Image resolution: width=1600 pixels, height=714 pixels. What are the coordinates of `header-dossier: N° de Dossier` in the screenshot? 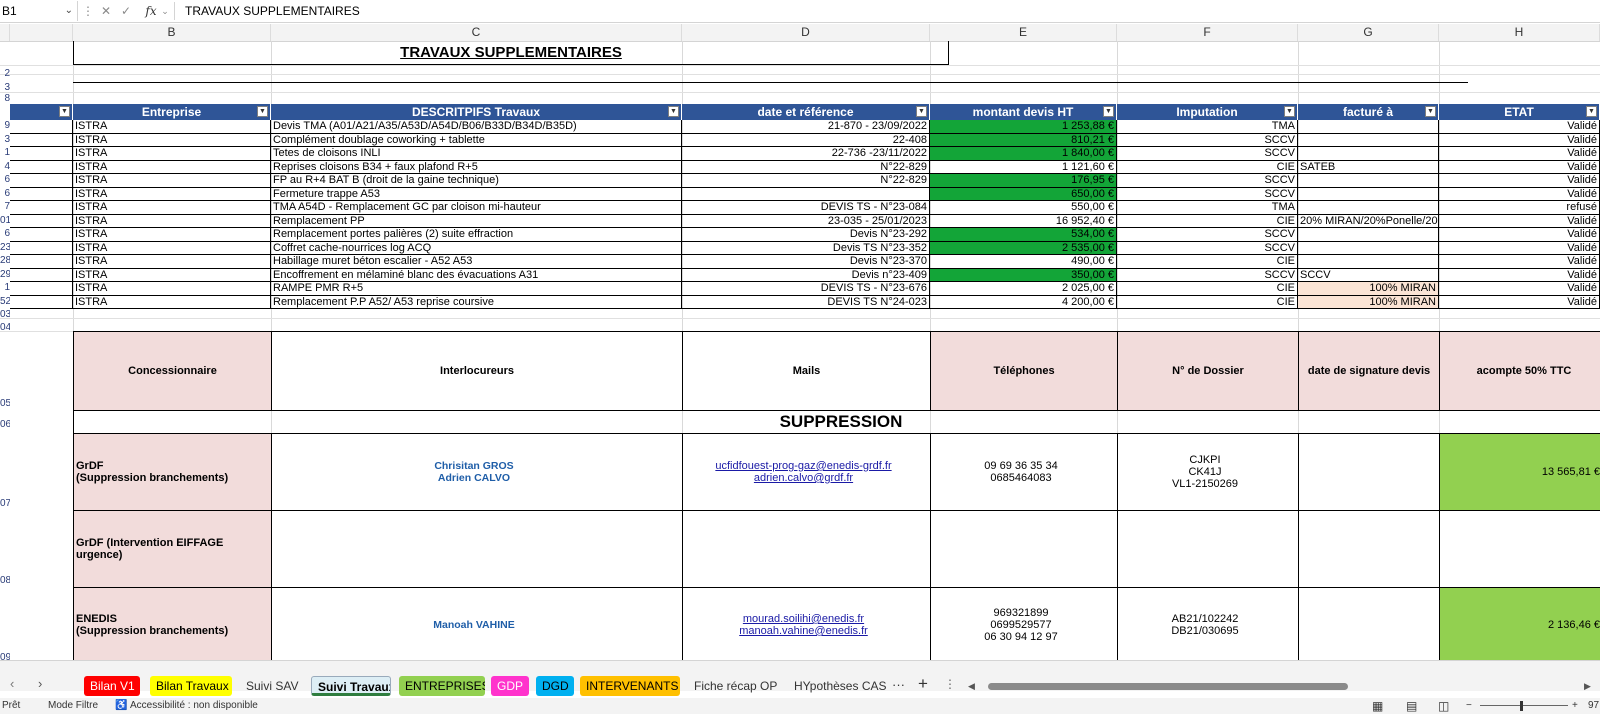 It's located at (1208, 371).